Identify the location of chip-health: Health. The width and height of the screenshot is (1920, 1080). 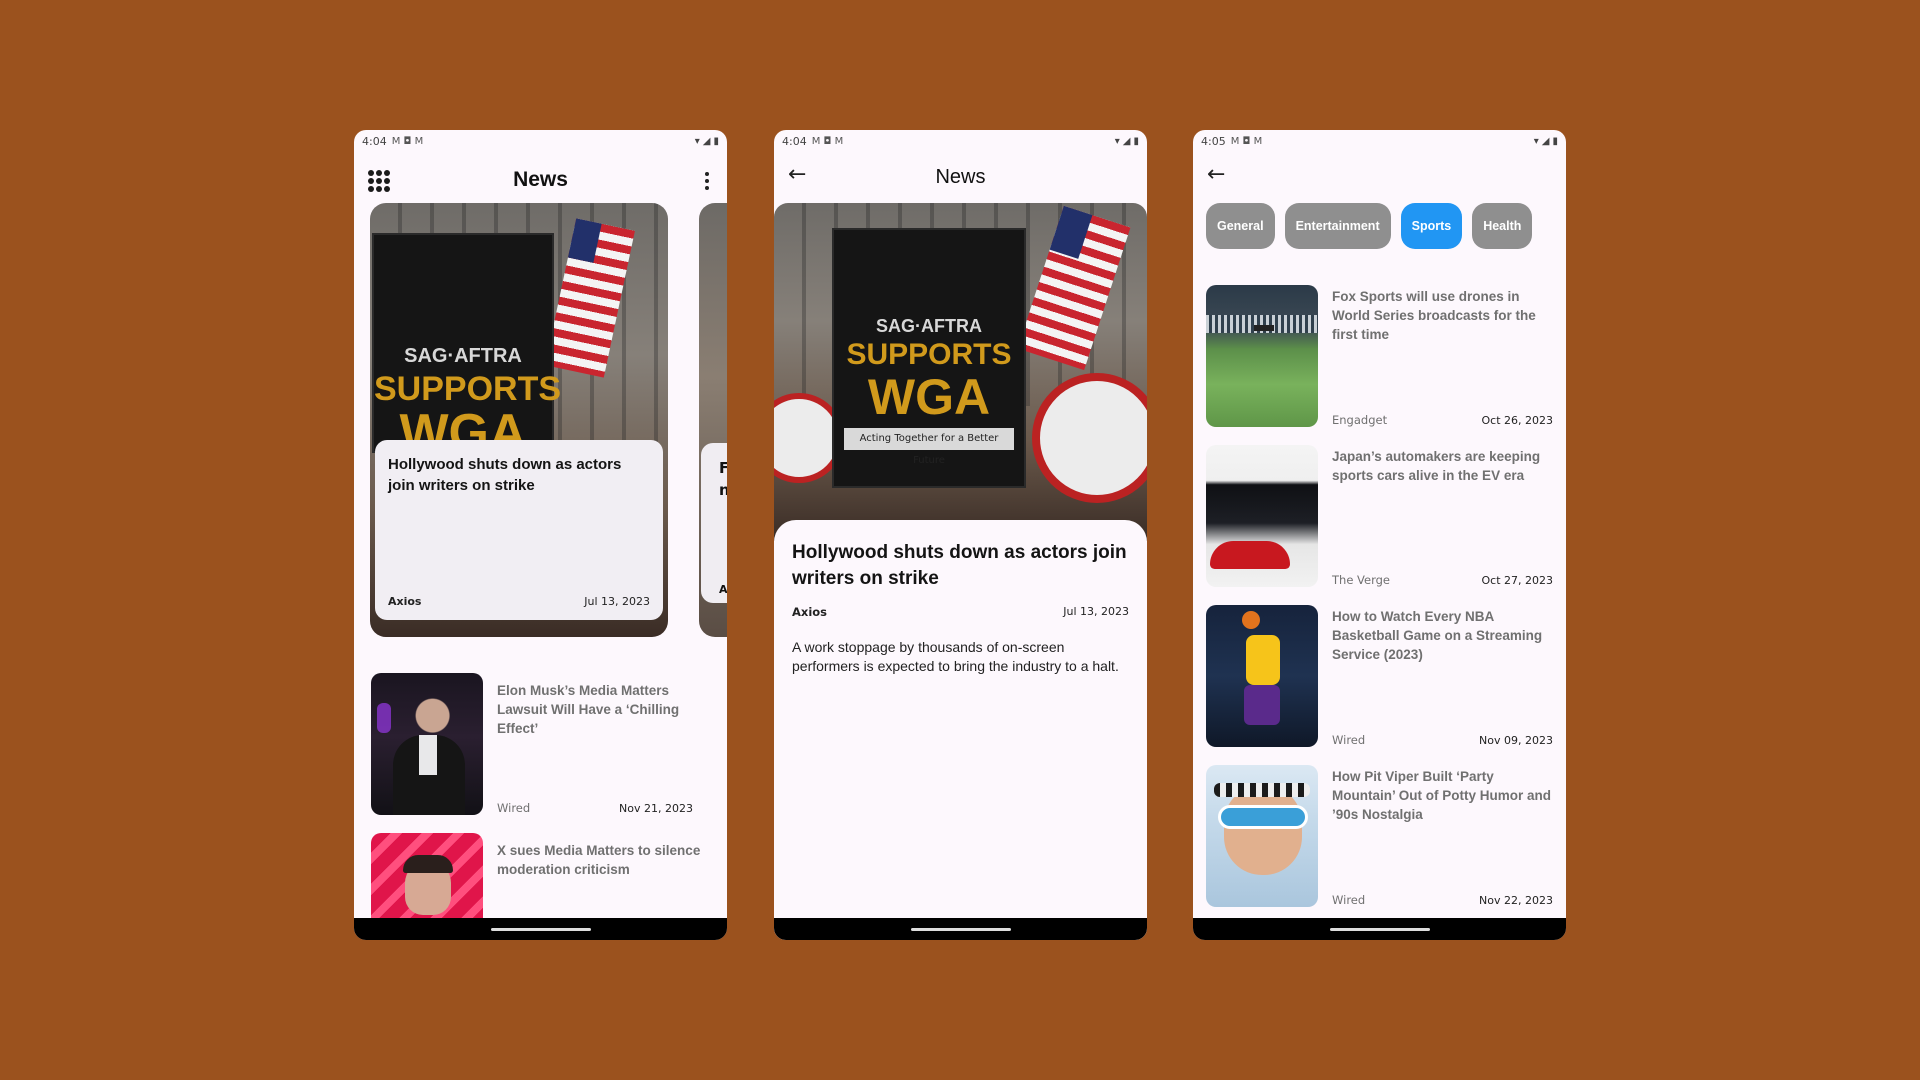
(1502, 226).